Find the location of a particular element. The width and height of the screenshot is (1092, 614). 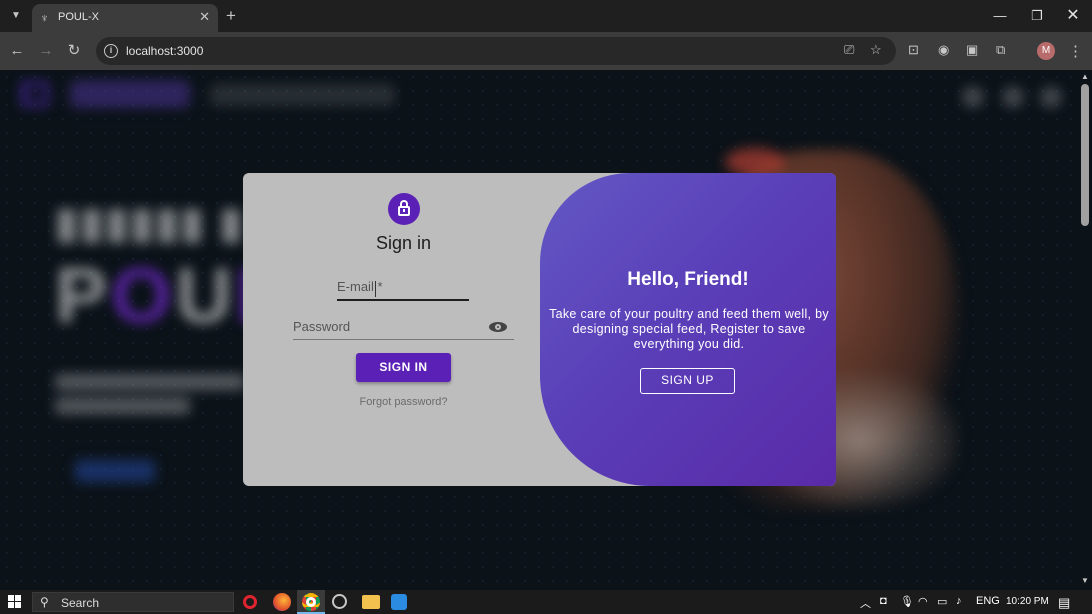

windows-start-icon is located at coordinates (15, 602).